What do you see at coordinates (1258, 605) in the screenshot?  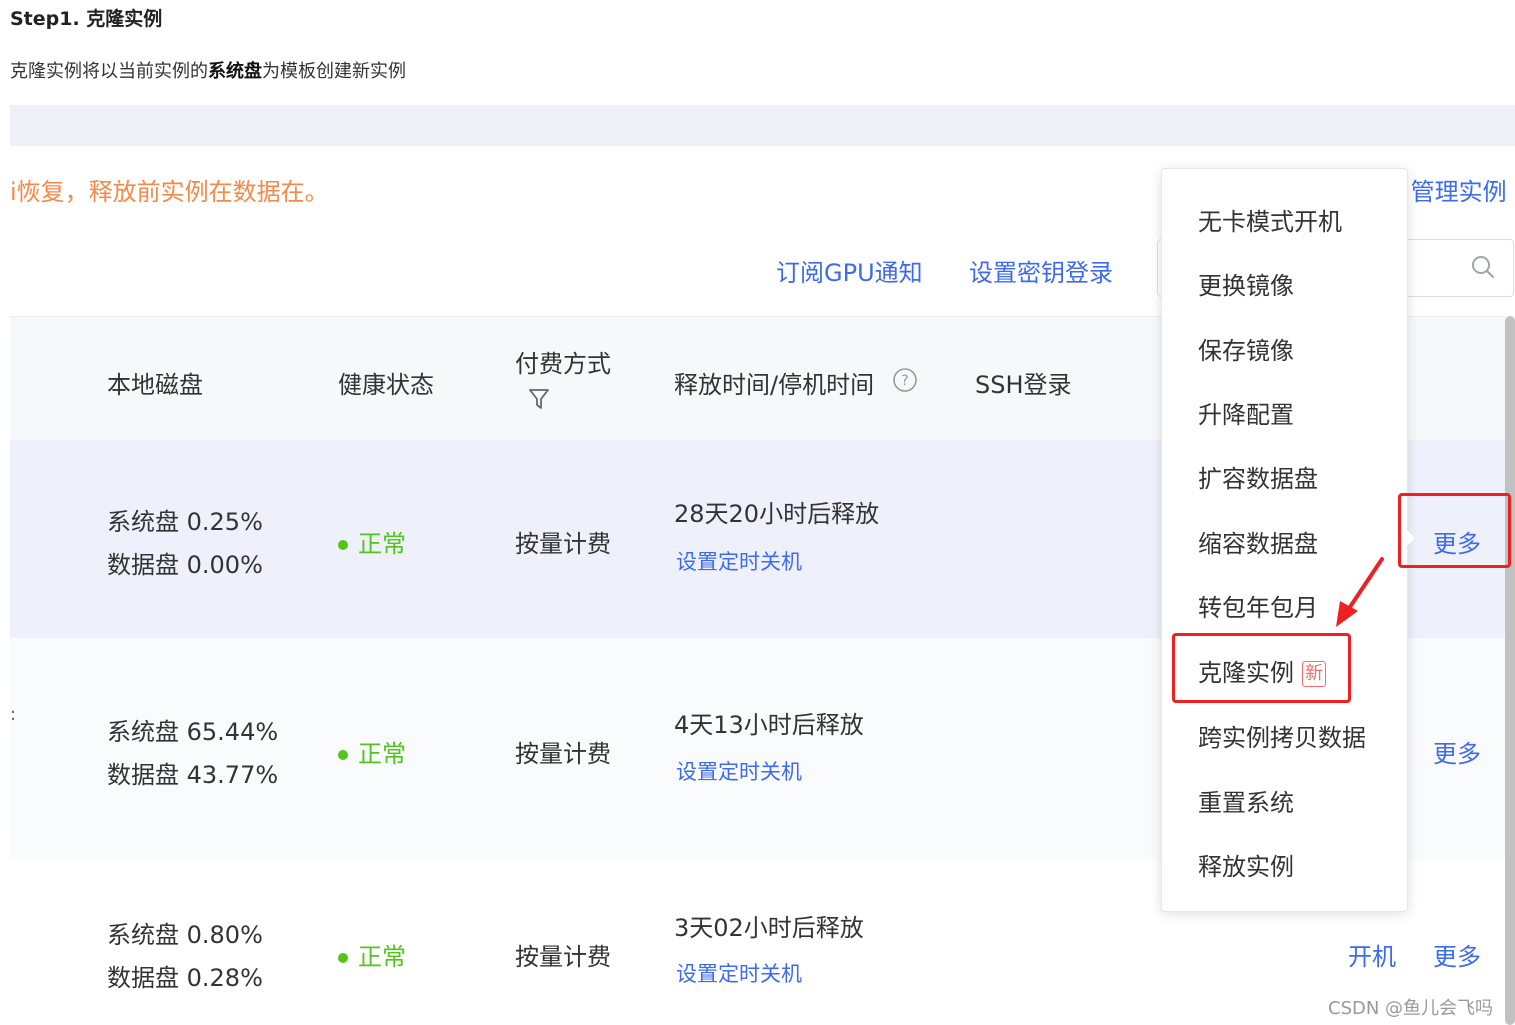 I see `menu-item-convert-subscription: 转包年包月` at bounding box center [1258, 605].